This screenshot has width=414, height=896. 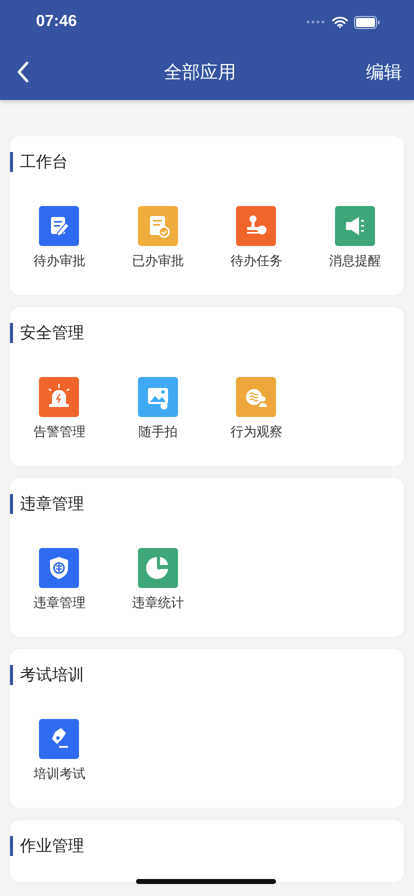 I want to click on section-title: 工作台, so click(x=207, y=162).